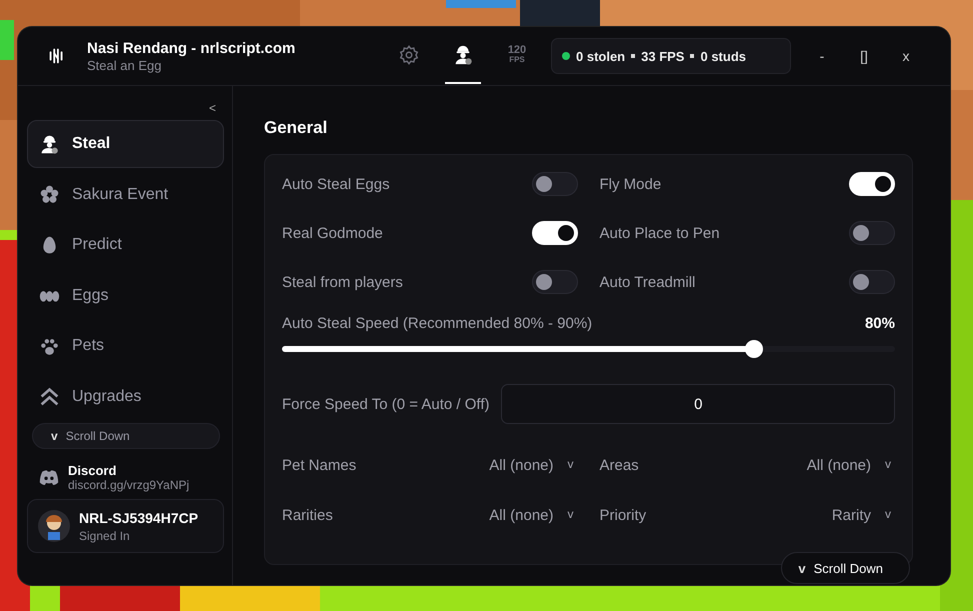  Describe the element at coordinates (648, 282) in the screenshot. I see `toggle-label: Auto Treadmill` at that location.